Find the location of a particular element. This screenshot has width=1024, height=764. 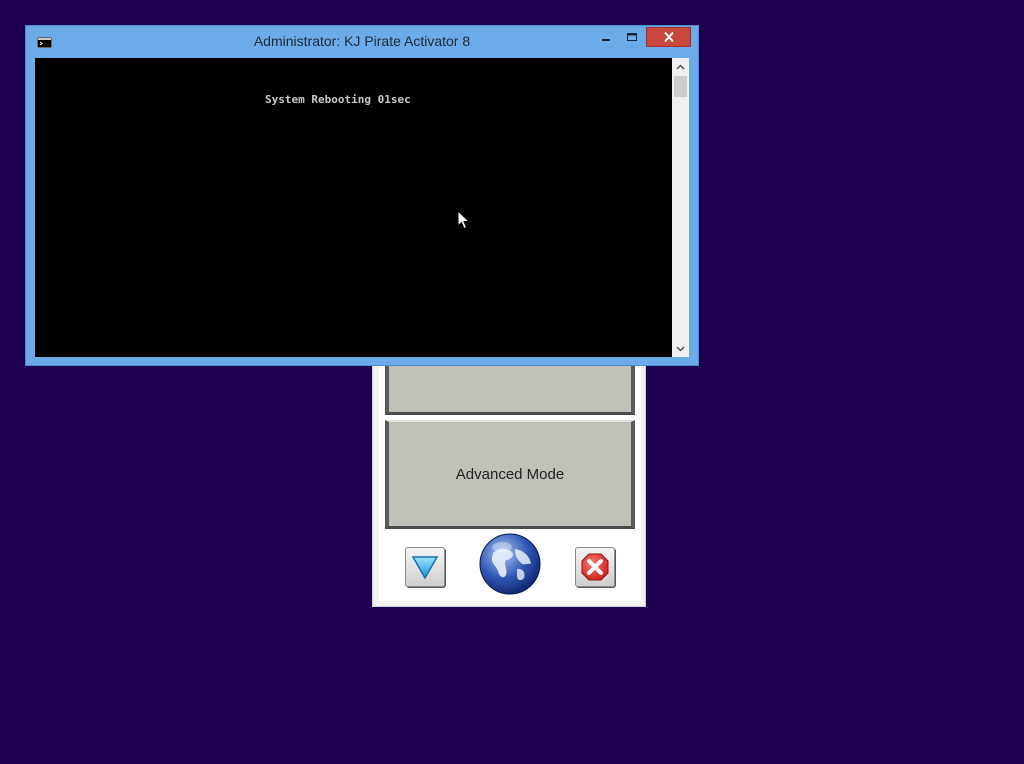

close-button is located at coordinates (668, 37).